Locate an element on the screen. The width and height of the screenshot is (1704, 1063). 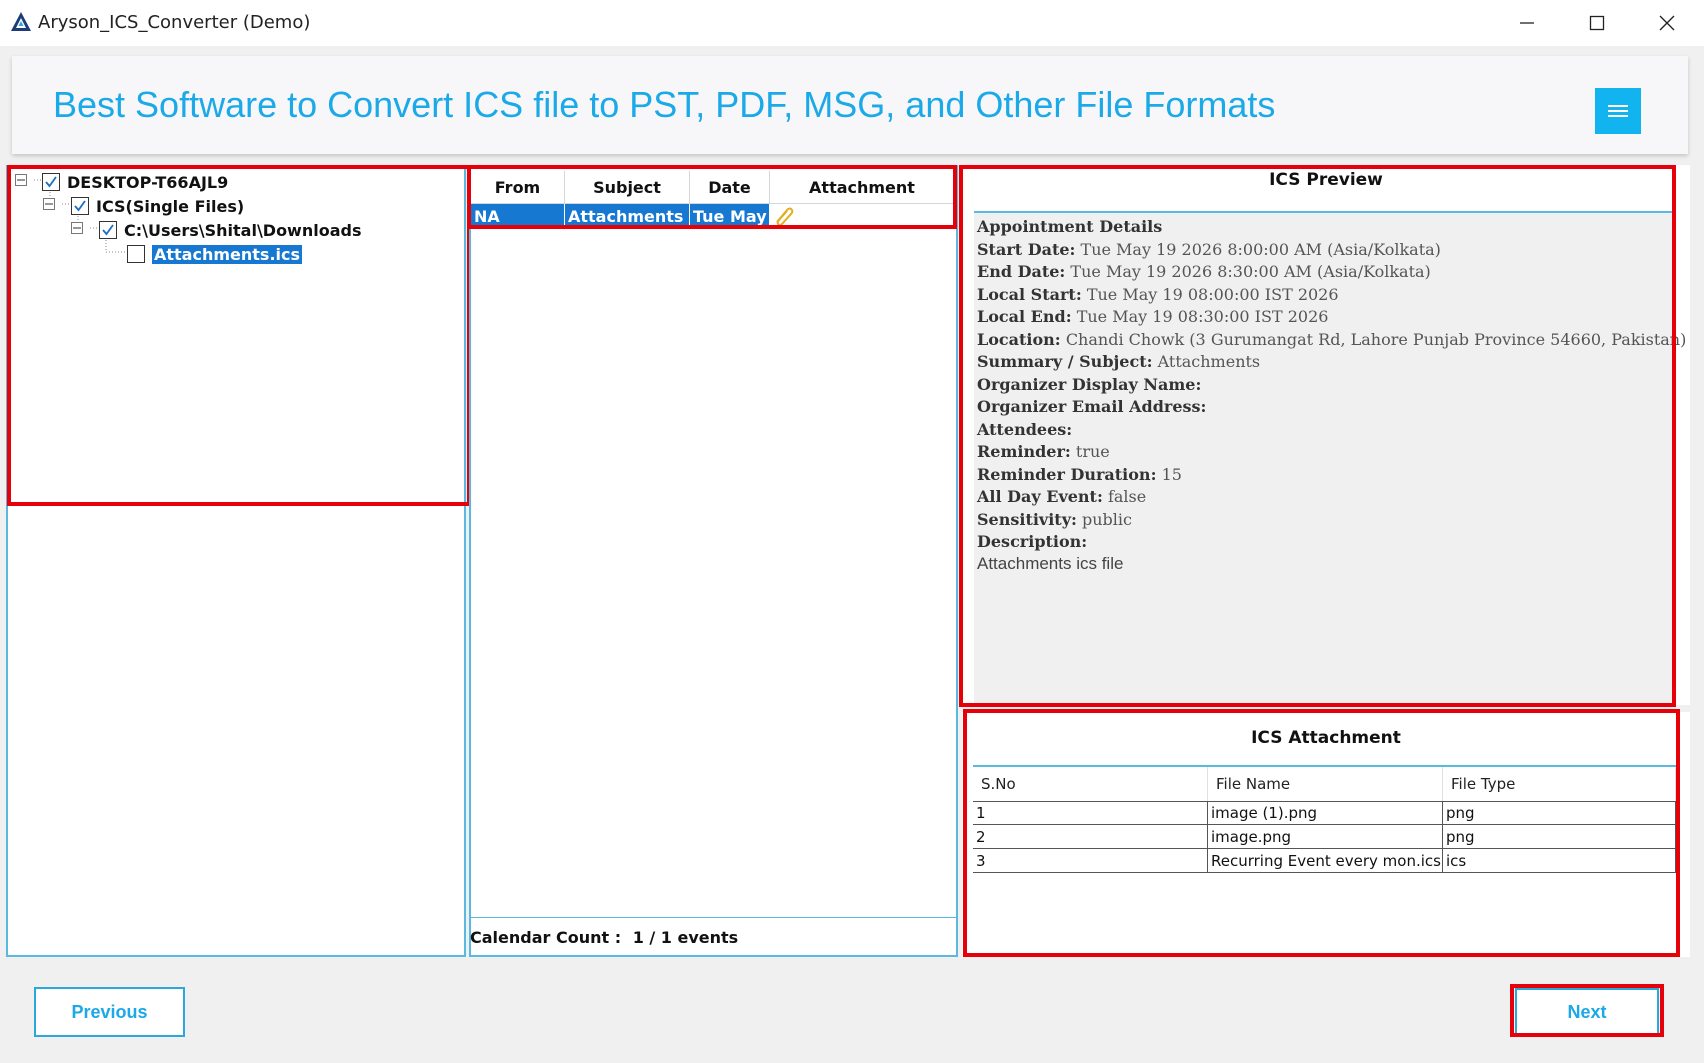
cell-file-name: Recurring Event every mon.ics is located at coordinates (1325, 860).